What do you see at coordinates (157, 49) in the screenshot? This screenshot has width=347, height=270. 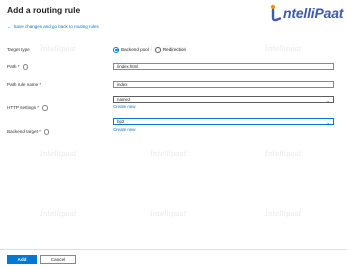 I see `radio-unselected-icon` at bounding box center [157, 49].